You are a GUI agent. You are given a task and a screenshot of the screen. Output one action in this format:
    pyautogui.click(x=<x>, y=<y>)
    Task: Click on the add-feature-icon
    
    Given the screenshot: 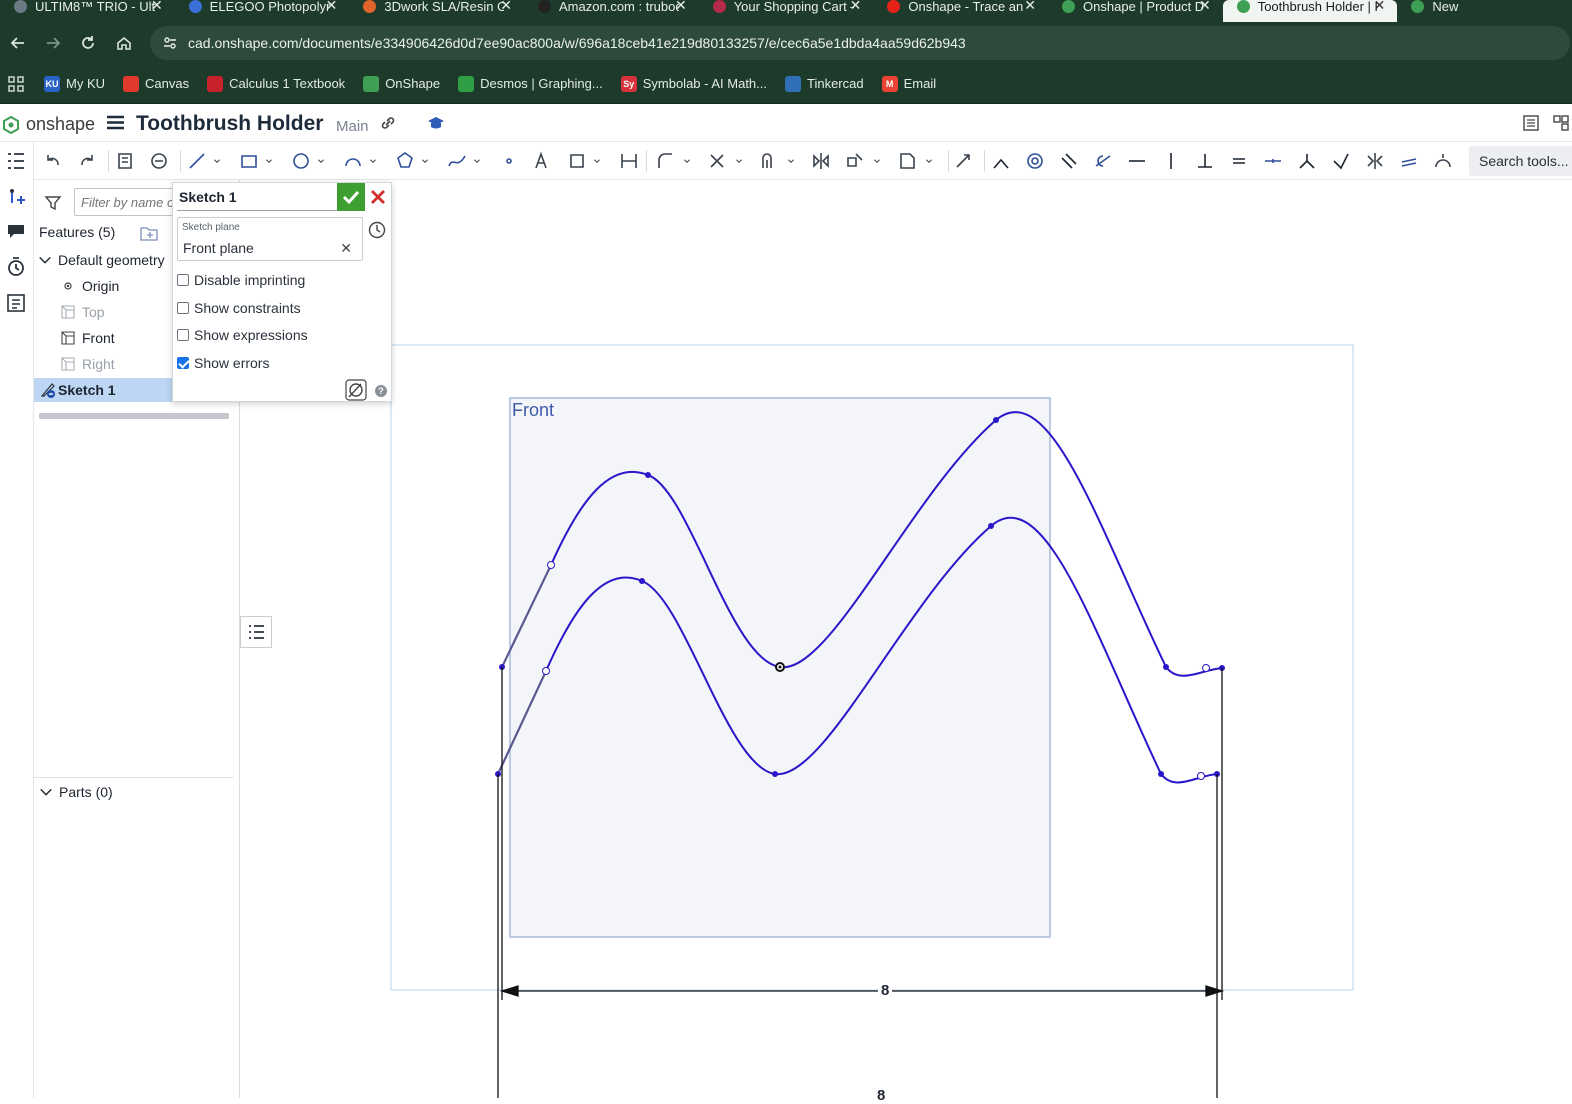 What is the action you would take?
    pyautogui.click(x=16, y=197)
    